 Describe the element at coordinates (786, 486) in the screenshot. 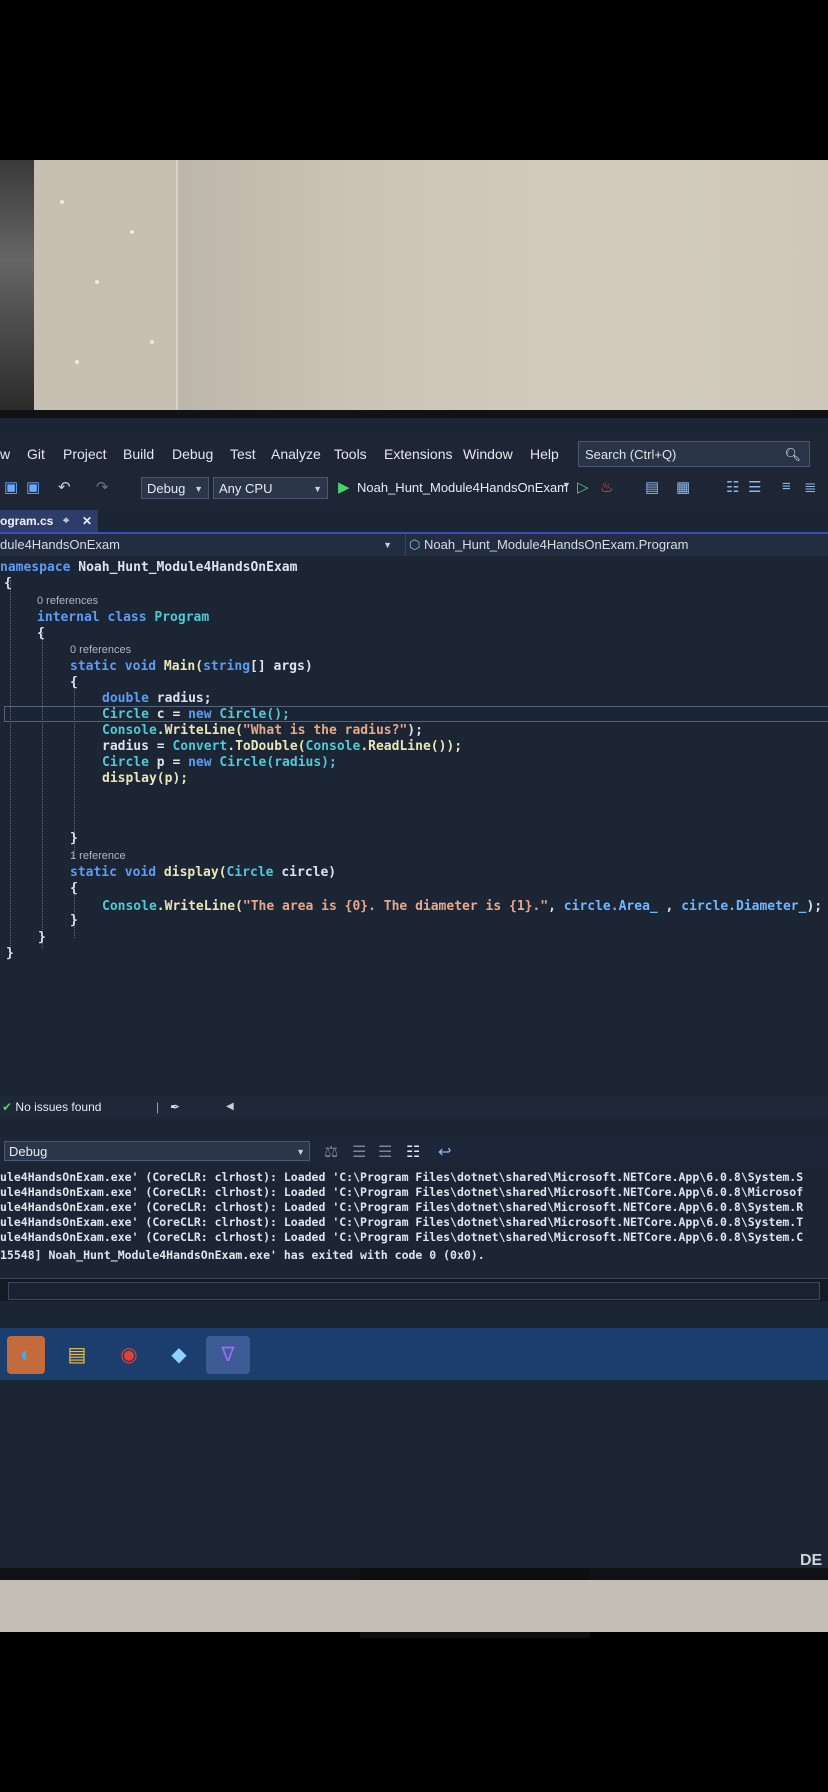

I see `comment-icon: ≡` at that location.